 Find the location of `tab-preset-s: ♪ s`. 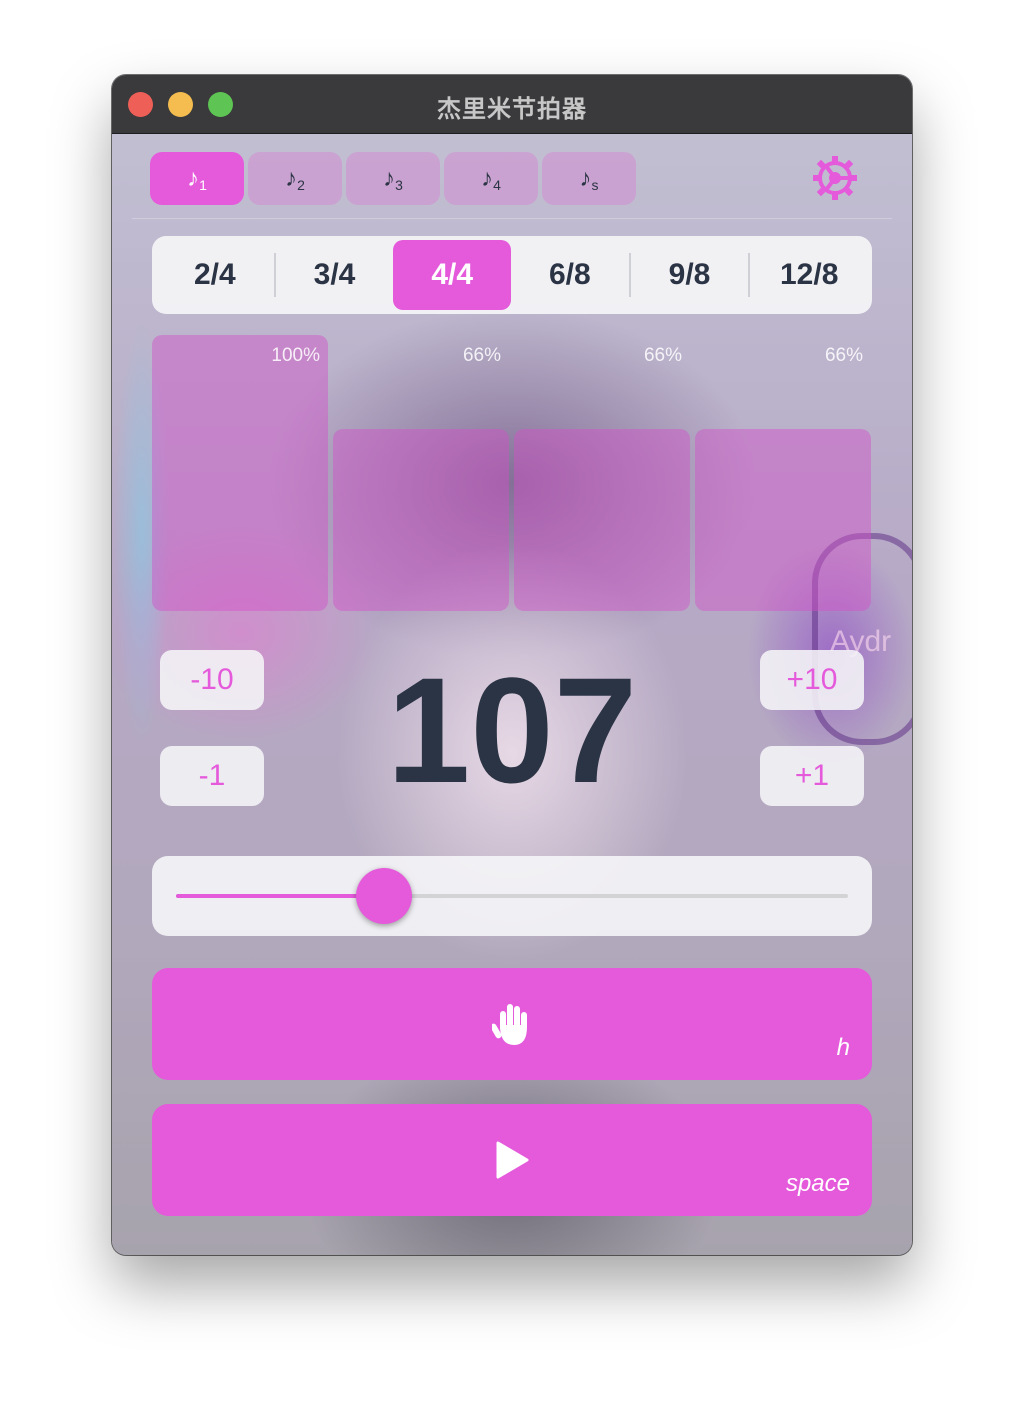

tab-preset-s: ♪ s is located at coordinates (589, 178).